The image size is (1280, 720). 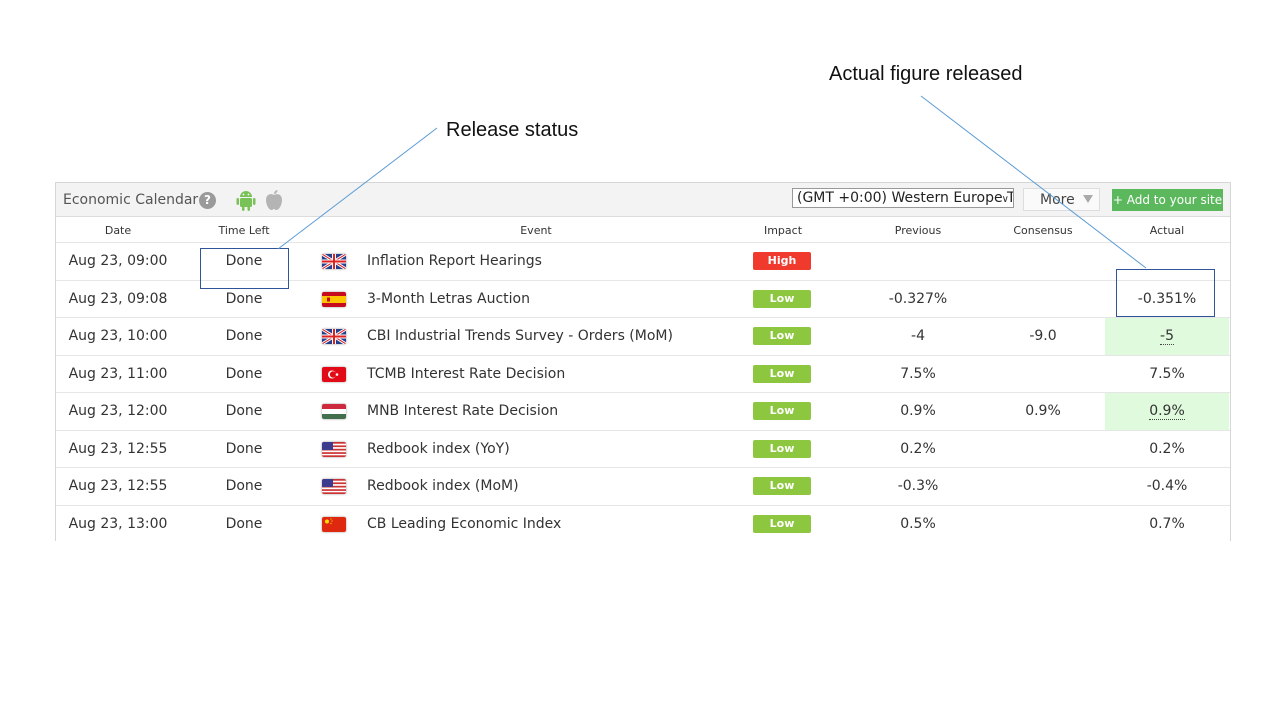 I want to click on release-status-connector, so click(x=357, y=188).